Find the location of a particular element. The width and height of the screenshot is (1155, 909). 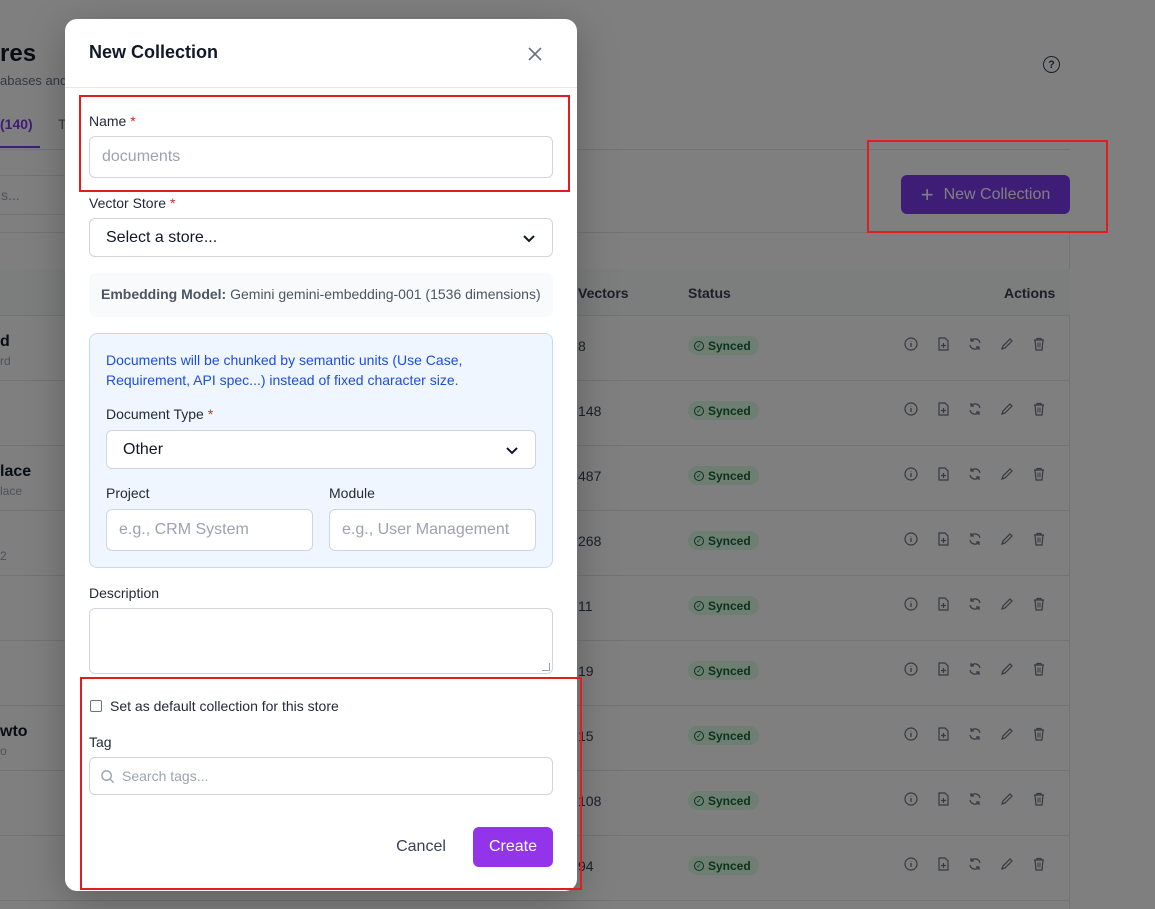

document-type-label: Document Type * is located at coordinates (160, 414).